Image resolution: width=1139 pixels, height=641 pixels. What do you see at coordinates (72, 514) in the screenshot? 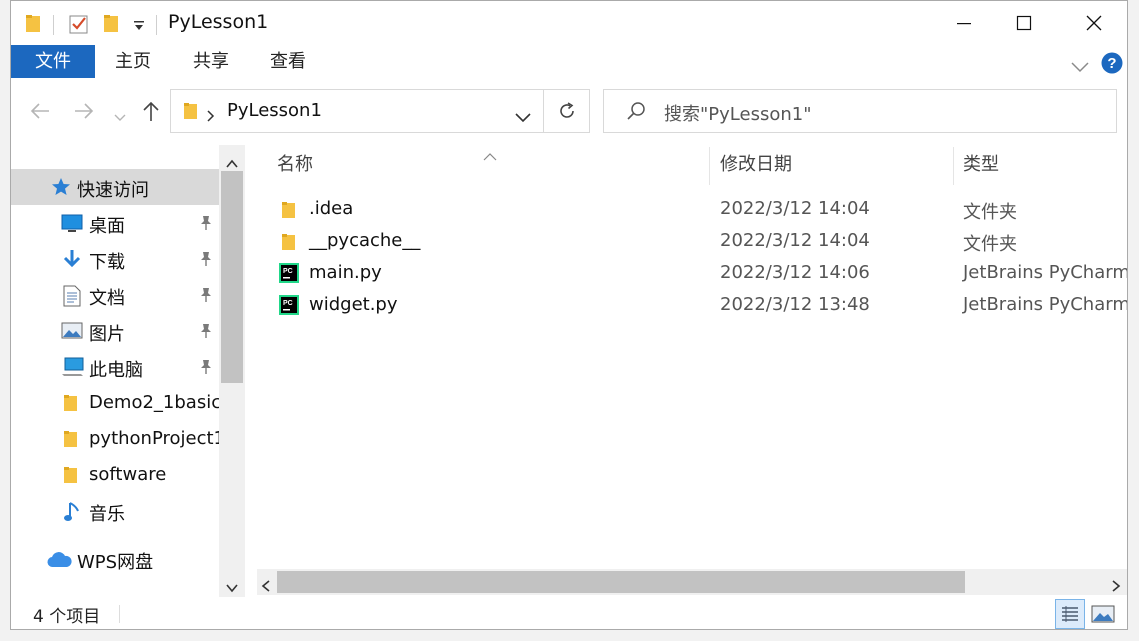
I see `music-icon` at bounding box center [72, 514].